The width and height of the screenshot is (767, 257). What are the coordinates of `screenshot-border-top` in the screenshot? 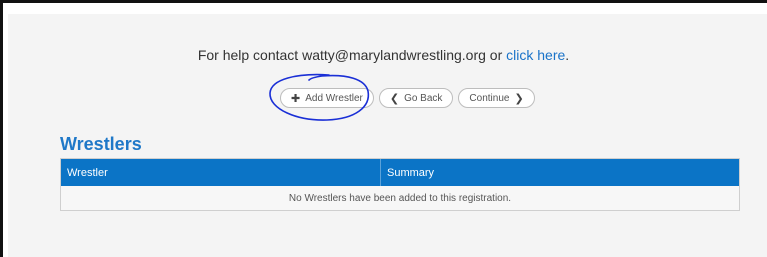 It's located at (383, 1).